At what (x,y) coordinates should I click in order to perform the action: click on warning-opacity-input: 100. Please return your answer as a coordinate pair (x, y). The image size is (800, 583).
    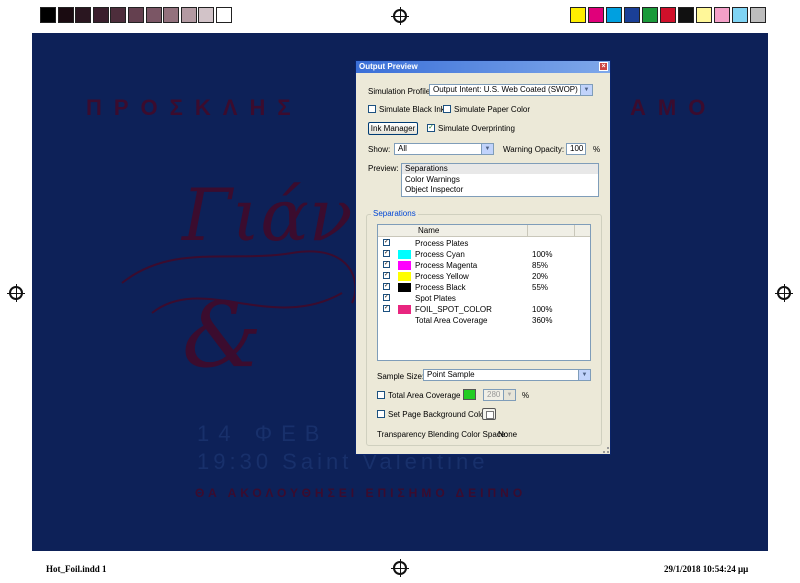
    Looking at the image, I should click on (576, 149).